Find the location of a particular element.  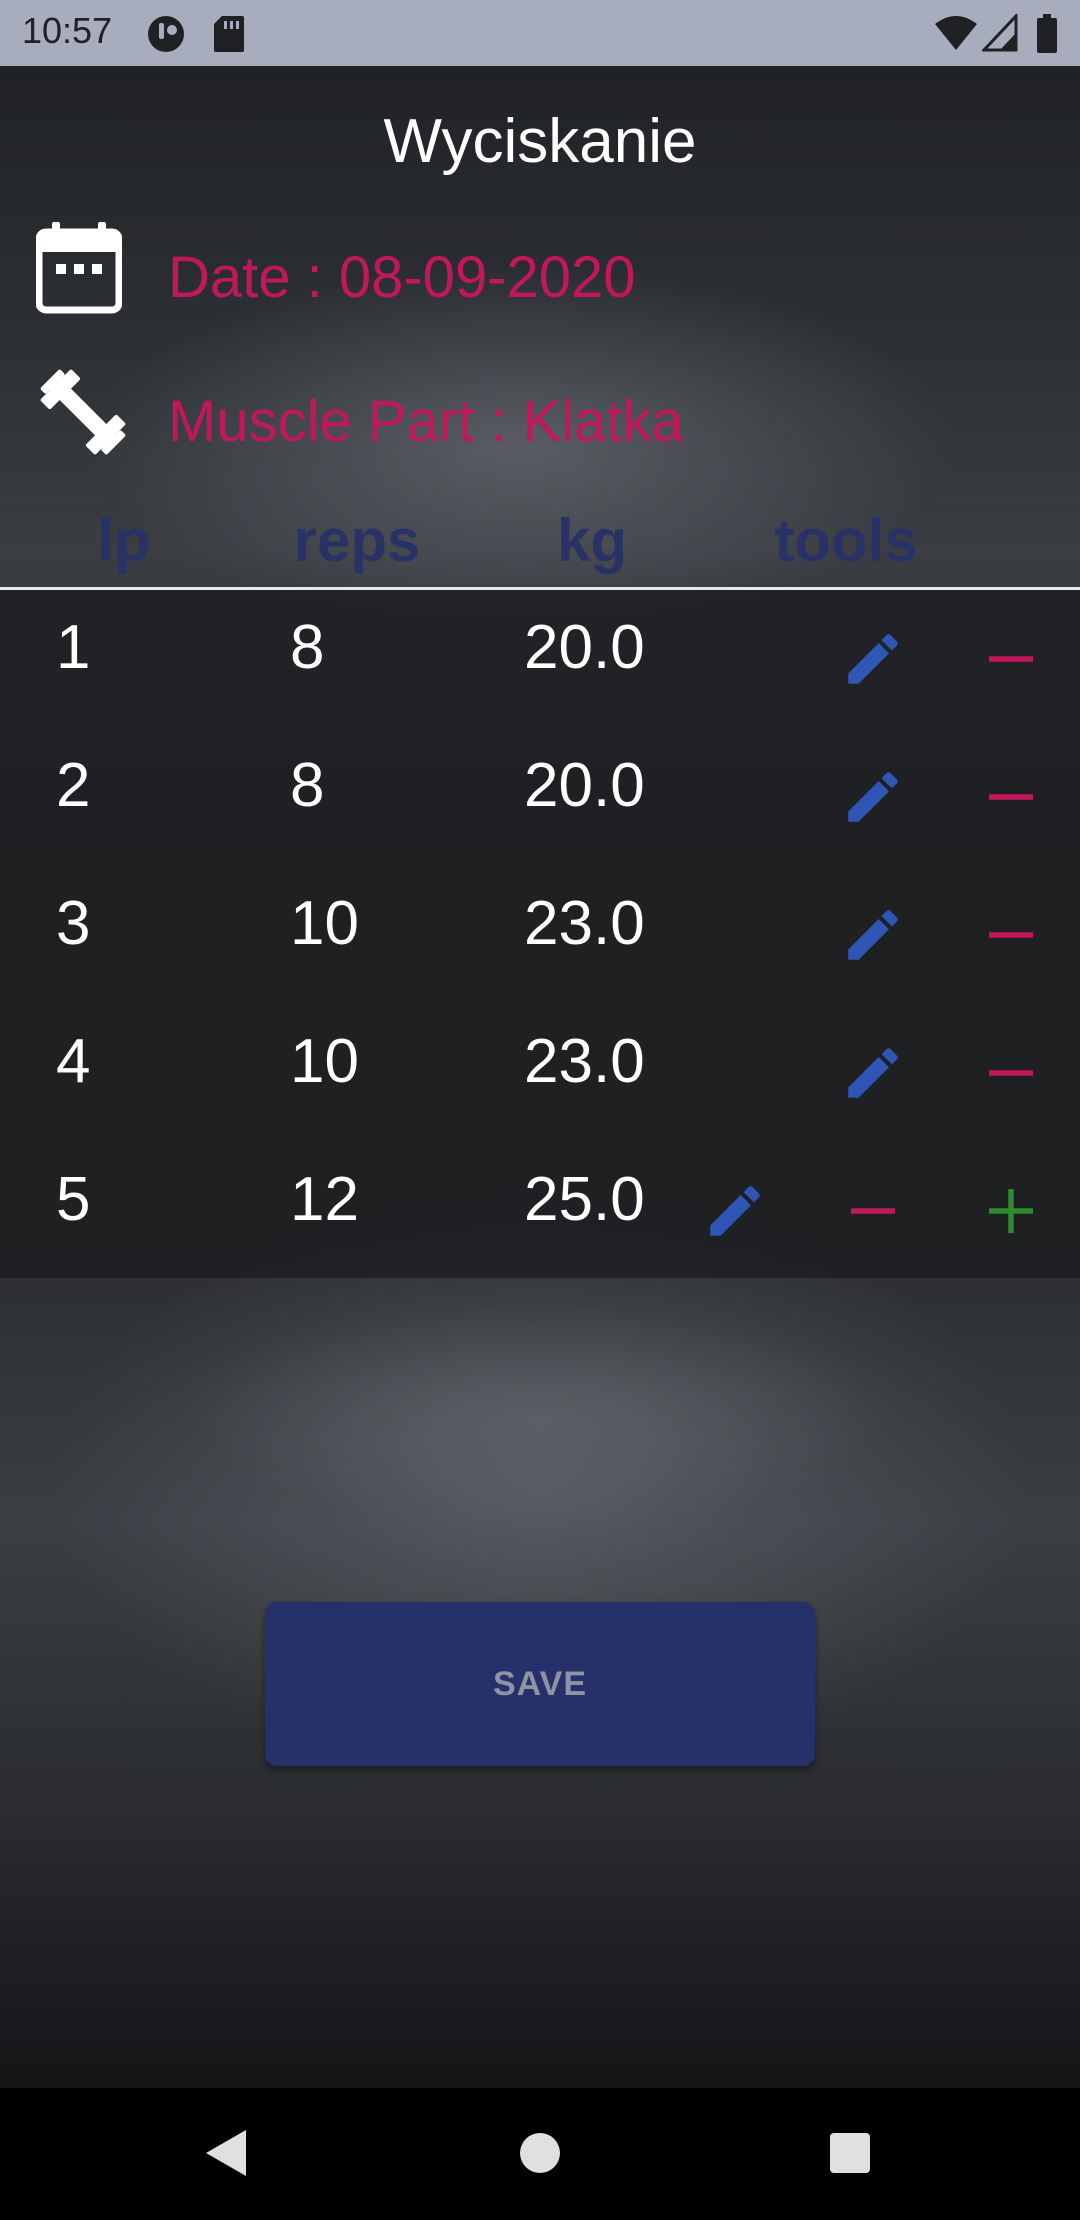

table-row: 1 8 20.0 is located at coordinates (540, 659).